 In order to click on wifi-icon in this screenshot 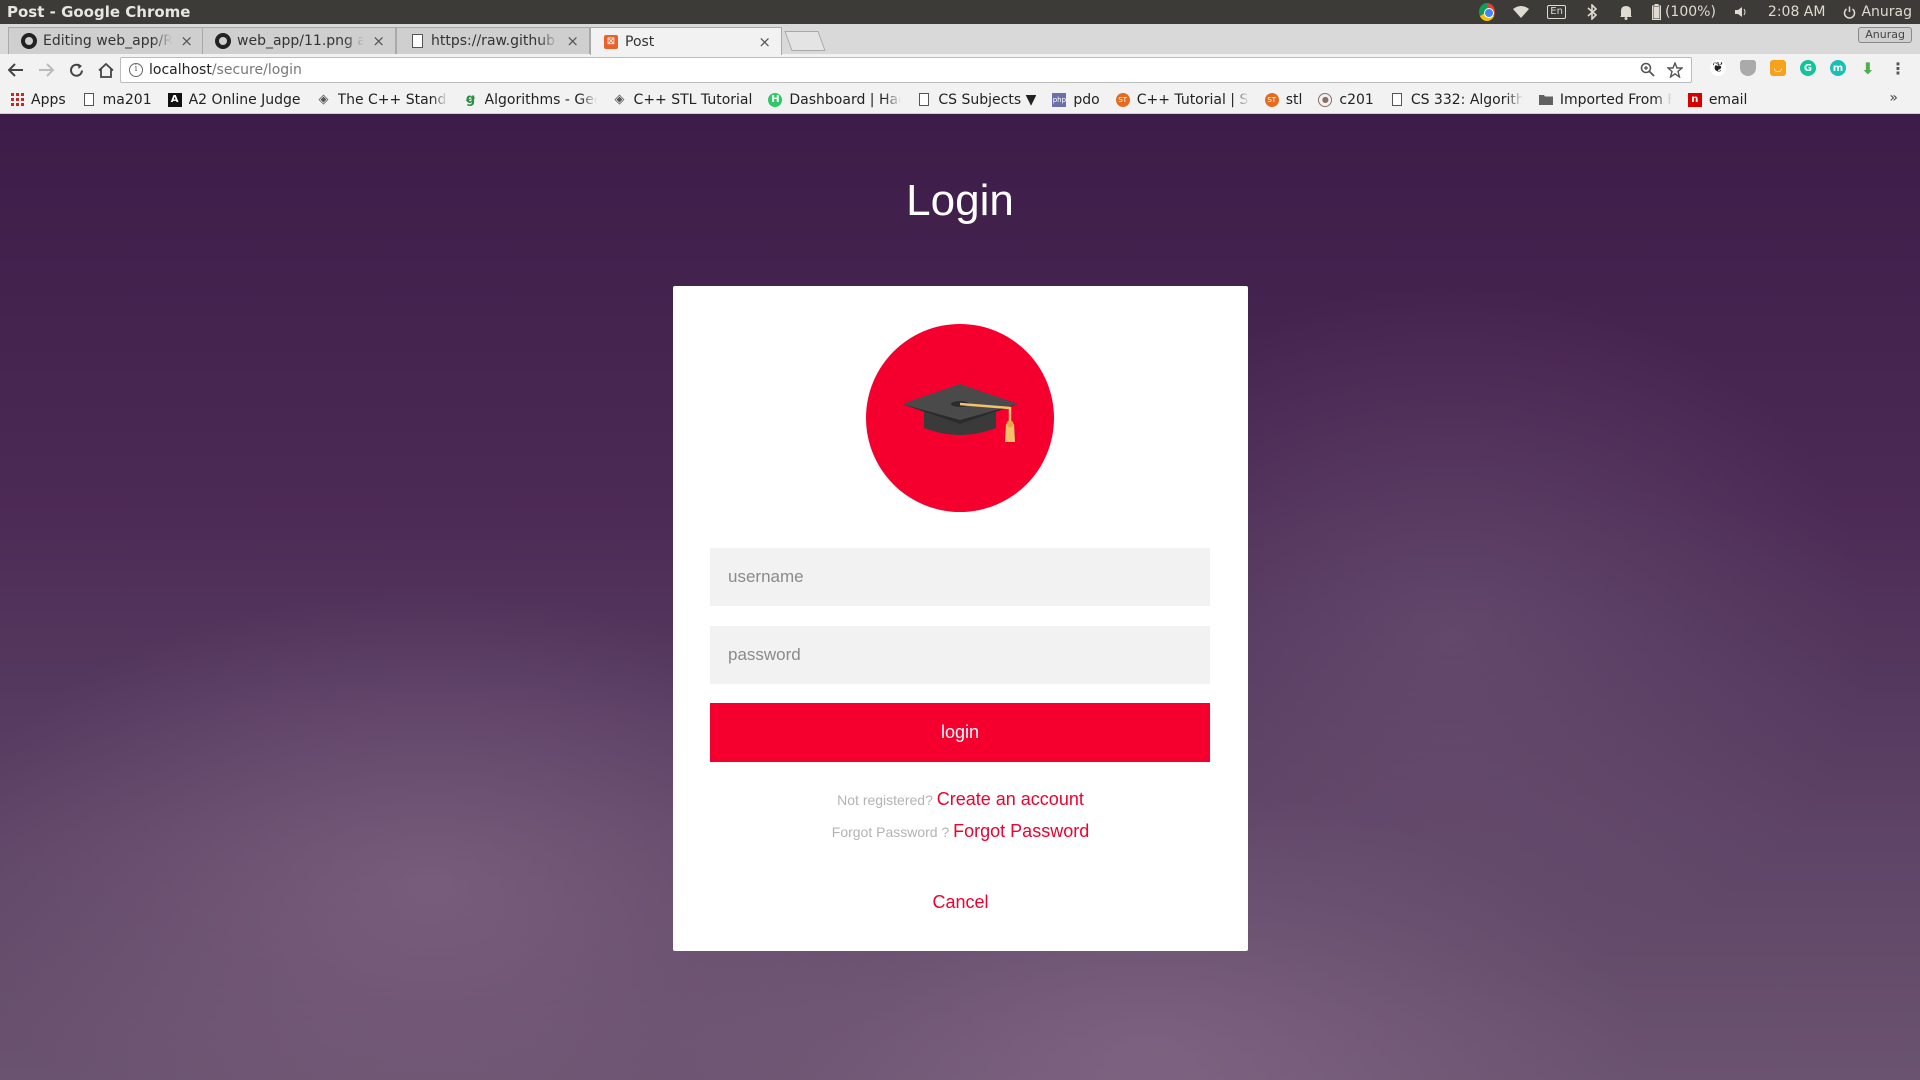, I will do `click(1521, 12)`.